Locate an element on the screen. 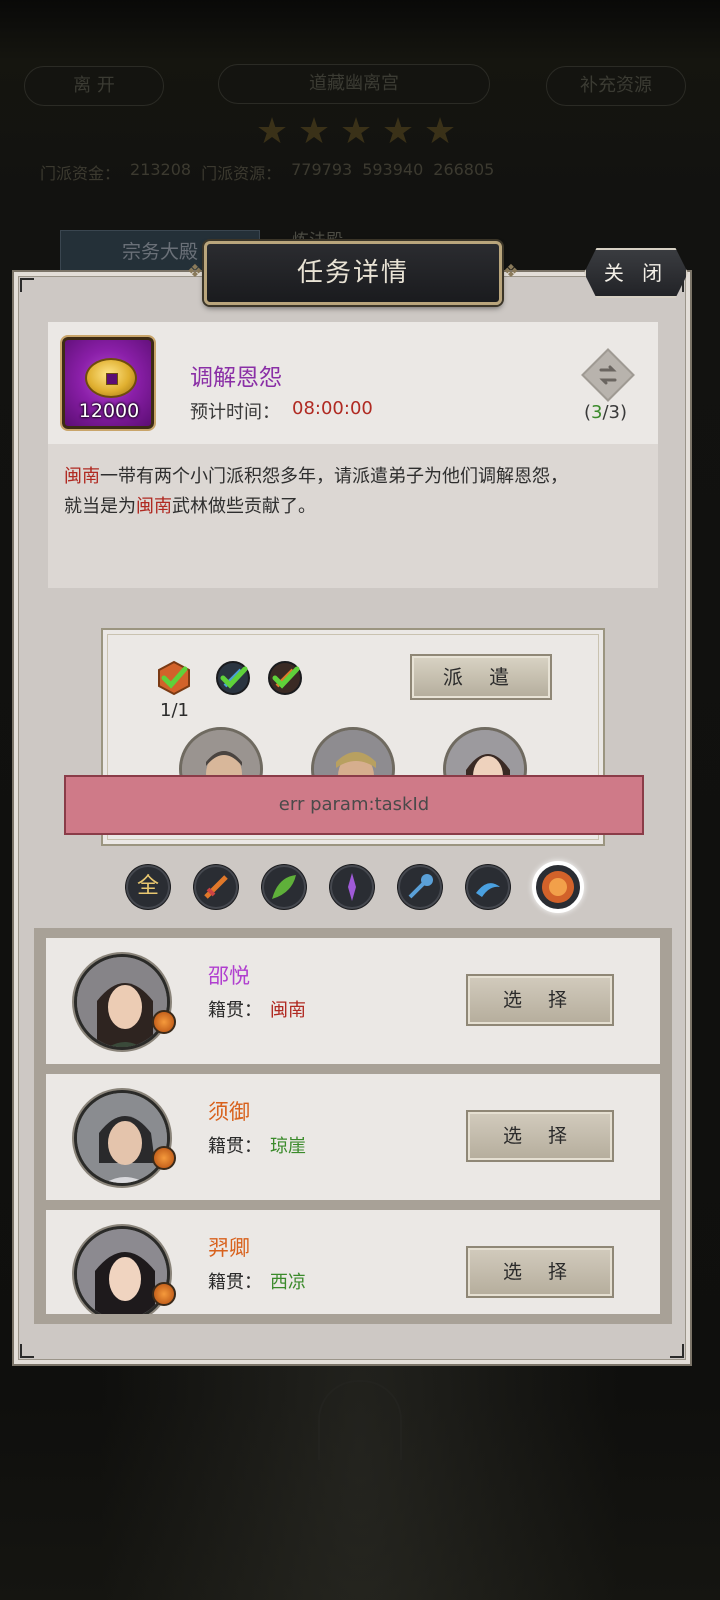  origin-value: 琼崖 is located at coordinates (288, 1146).